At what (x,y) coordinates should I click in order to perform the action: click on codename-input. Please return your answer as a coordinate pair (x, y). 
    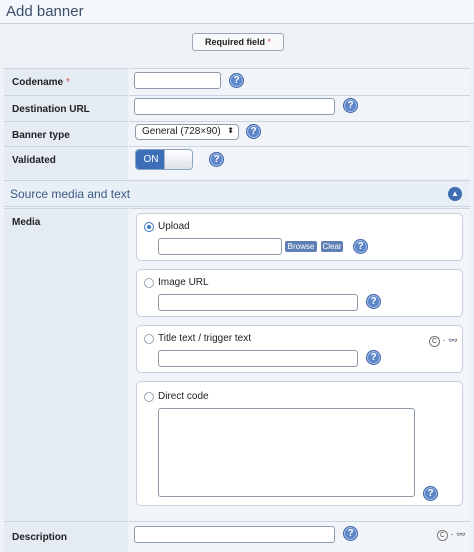
    Looking at the image, I should click on (177, 80).